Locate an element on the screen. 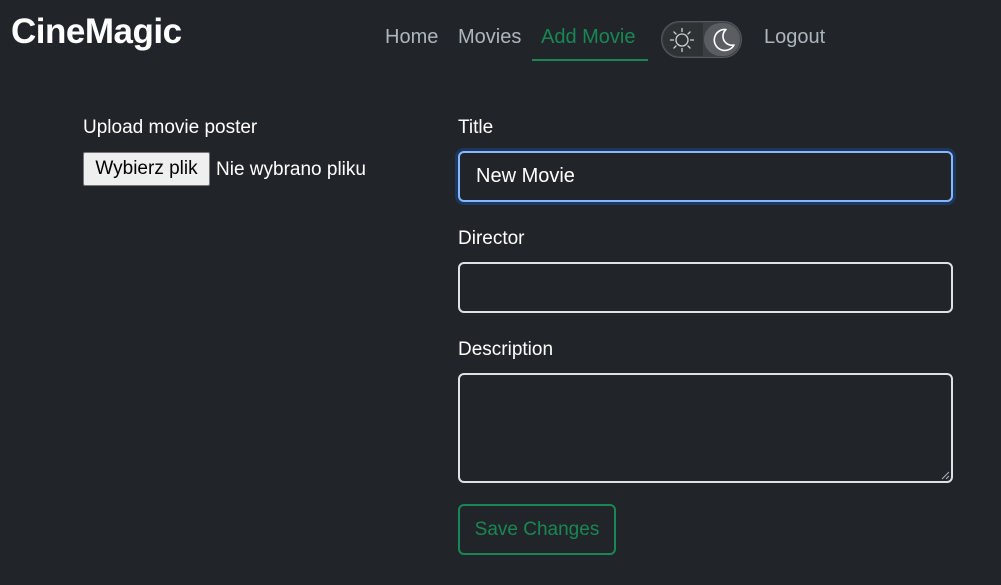  director-input is located at coordinates (705, 287).